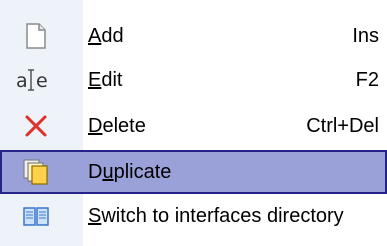  What do you see at coordinates (106, 36) in the screenshot?
I see `menu-item-label: Add` at bounding box center [106, 36].